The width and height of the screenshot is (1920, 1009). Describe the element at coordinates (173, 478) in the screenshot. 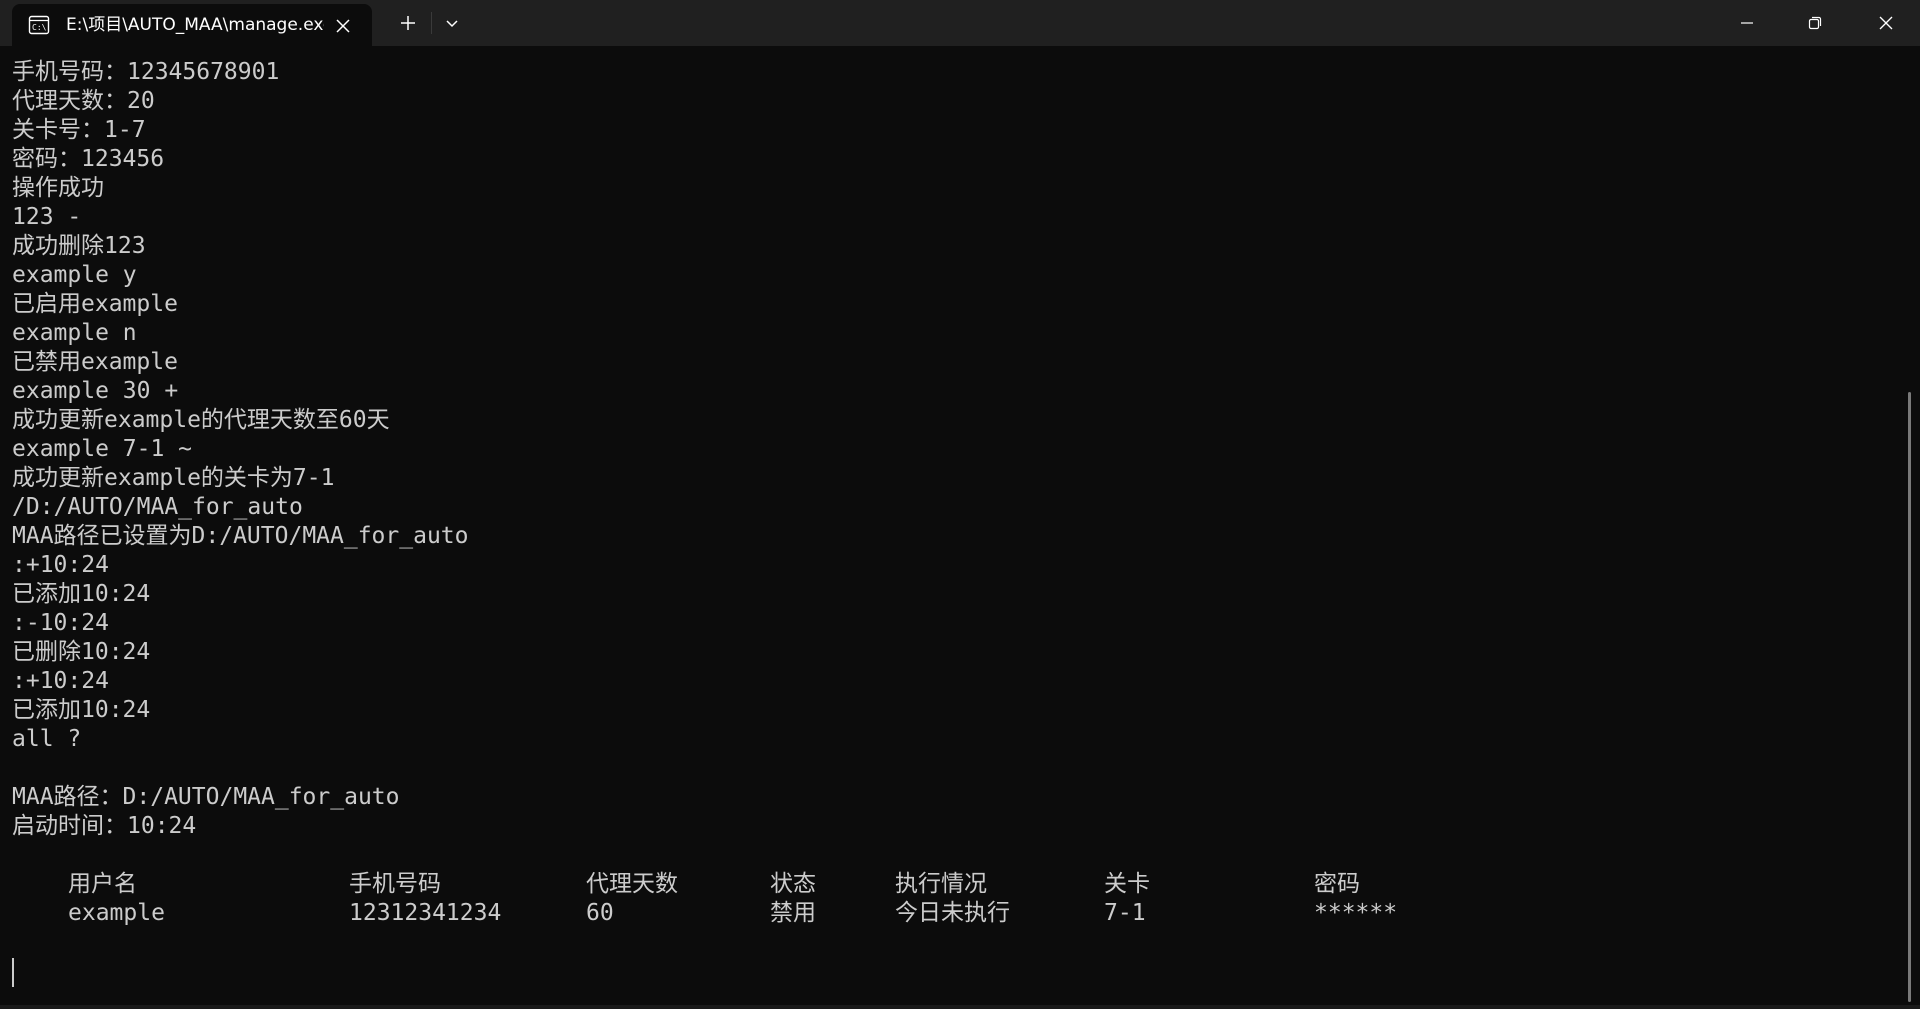

I see `console-line: 成功更新example的关卡为7-1` at that location.